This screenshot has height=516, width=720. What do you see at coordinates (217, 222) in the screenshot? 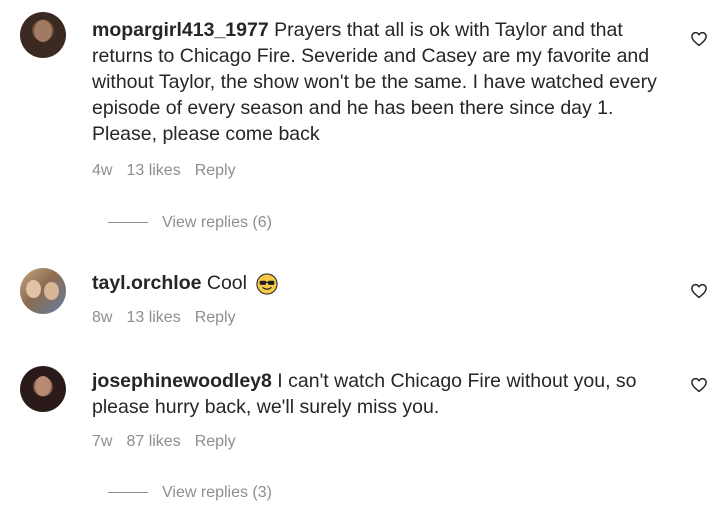
I see `view-replies-label: View replies (6)` at bounding box center [217, 222].